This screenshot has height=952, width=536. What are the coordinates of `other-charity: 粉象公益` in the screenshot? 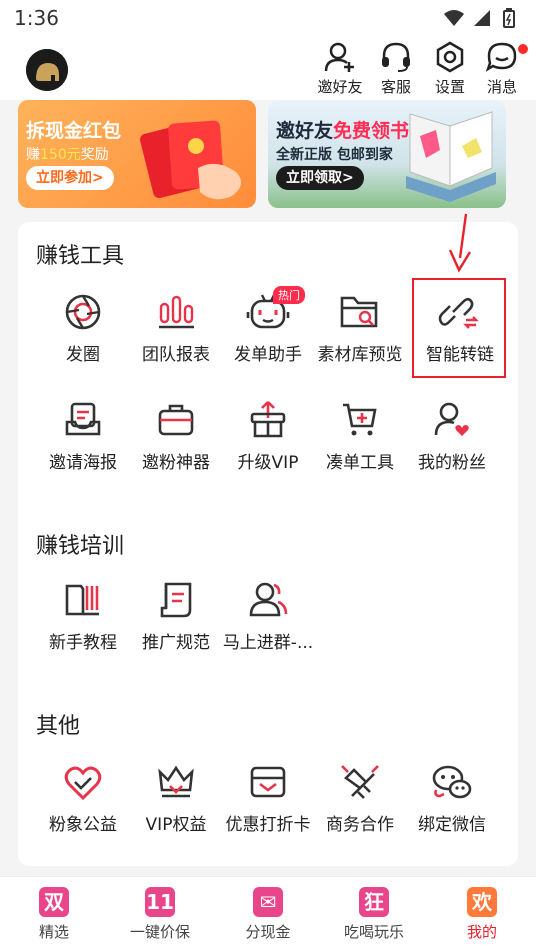 It's located at (83, 807).